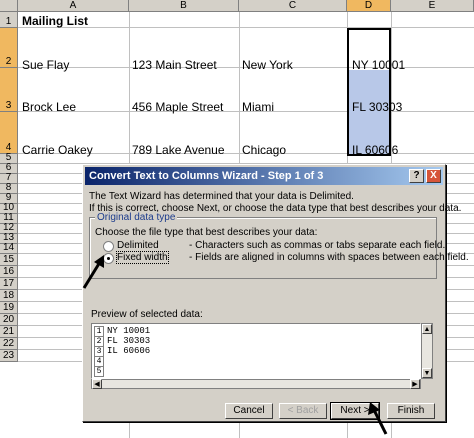  What do you see at coordinates (9, 332) in the screenshot?
I see `row-header: 21` at bounding box center [9, 332].